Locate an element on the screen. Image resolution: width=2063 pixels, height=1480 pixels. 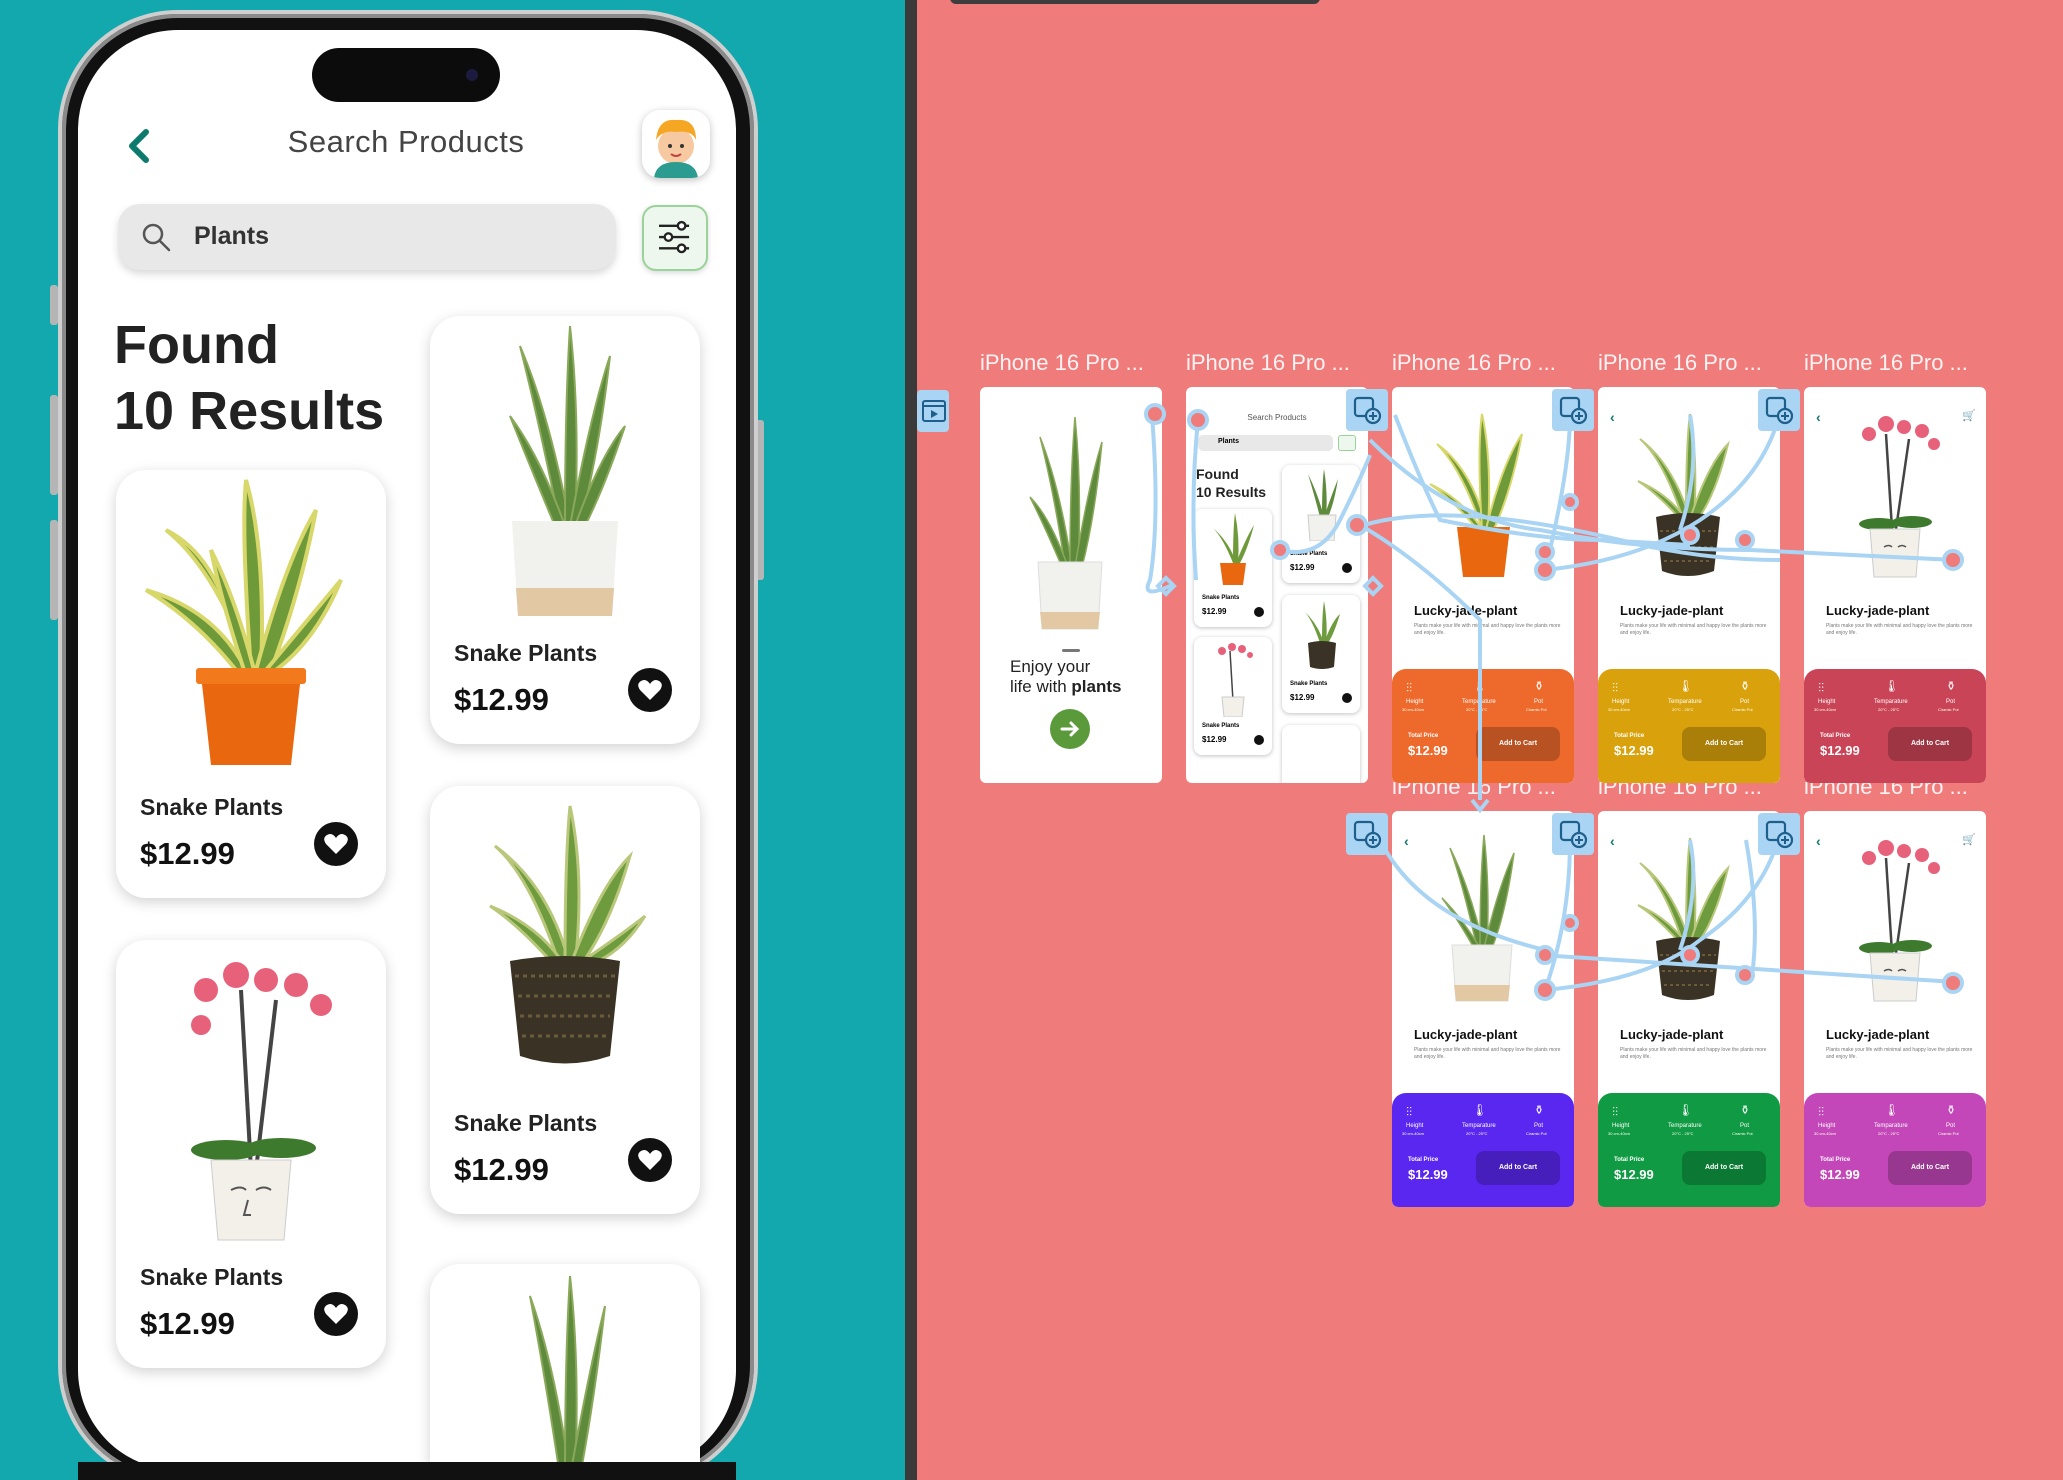
frame-onboarding: Enjoy your life with plants is located at coordinates (1071, 585).